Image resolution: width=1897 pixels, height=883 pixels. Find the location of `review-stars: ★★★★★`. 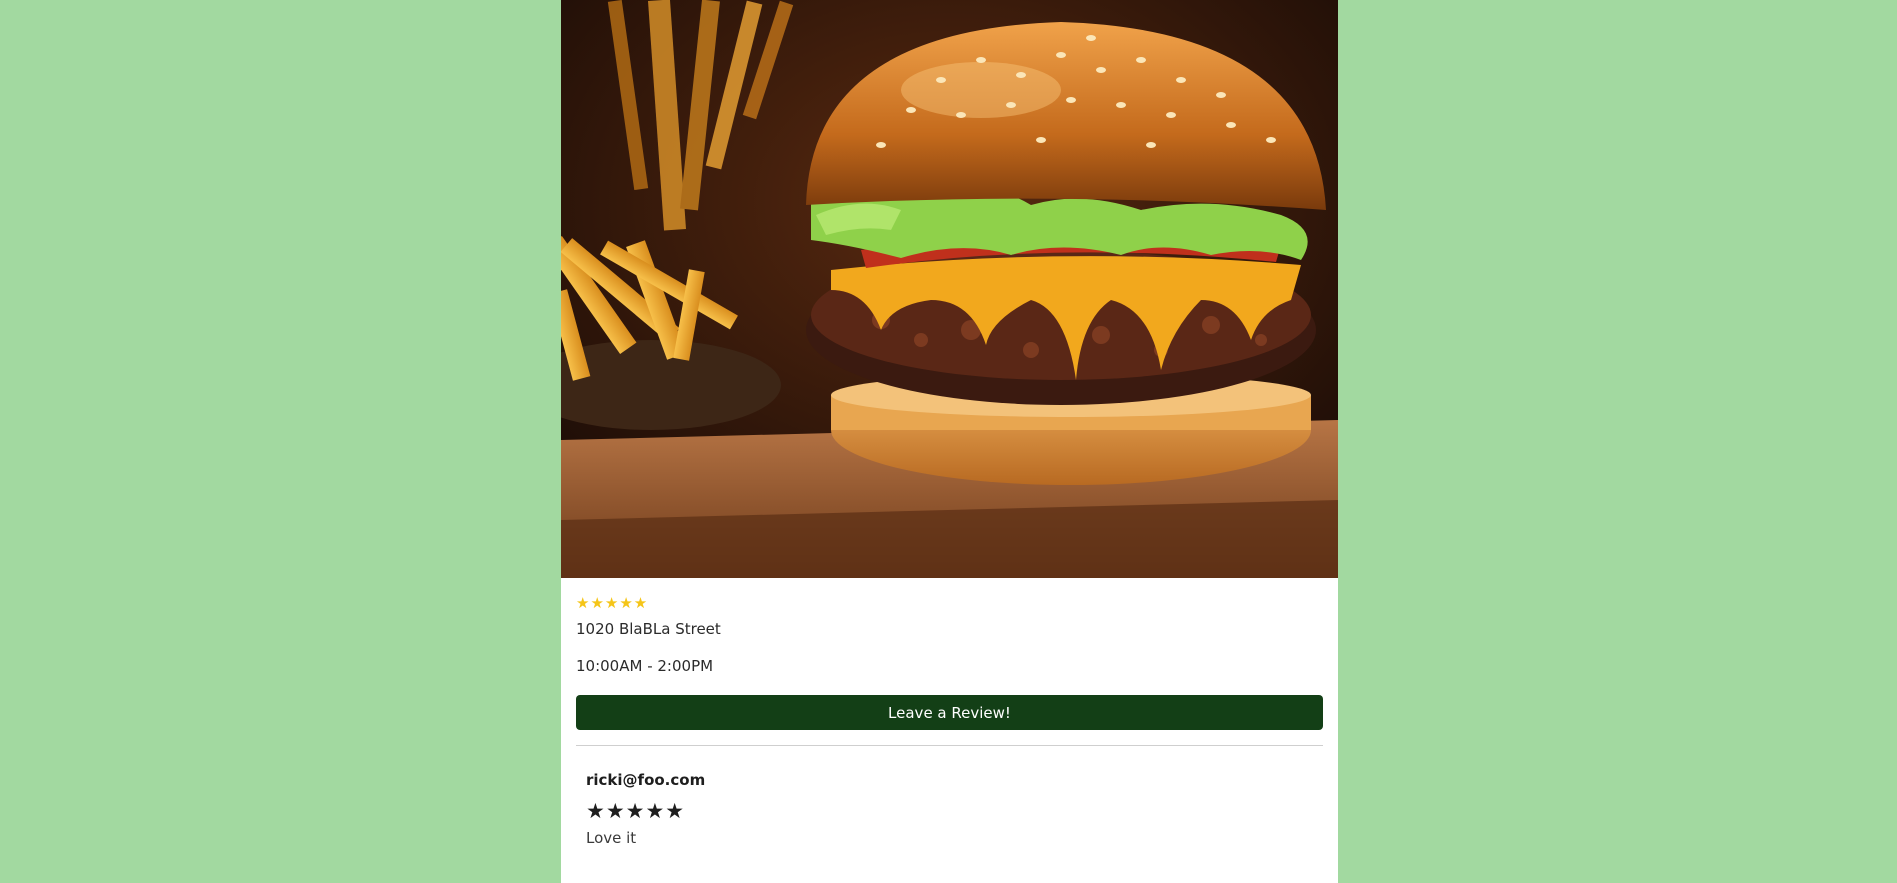

review-stars: ★★★★★ is located at coordinates (636, 811).